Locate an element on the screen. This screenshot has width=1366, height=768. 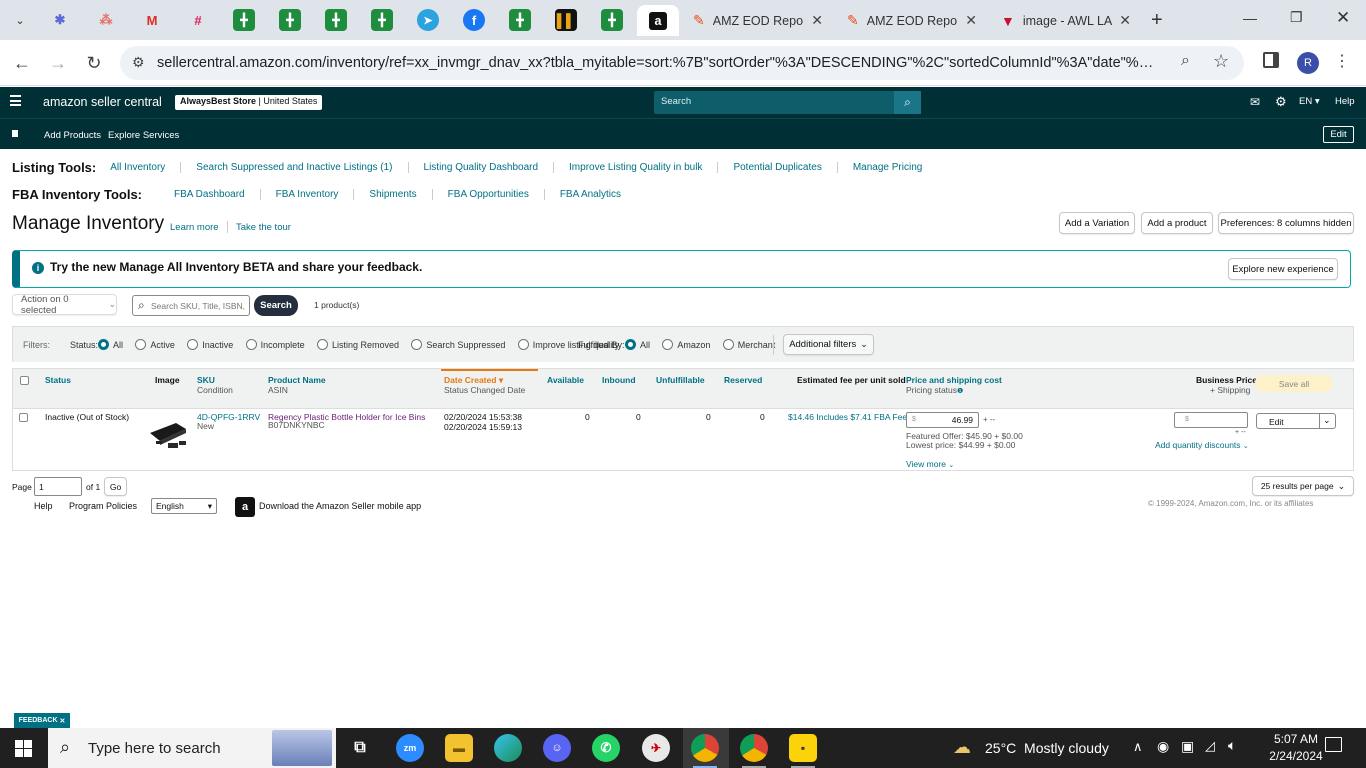
tab-image-awl: ▼ image - AWL LA ✕ is located at coordinates (1066, 20).